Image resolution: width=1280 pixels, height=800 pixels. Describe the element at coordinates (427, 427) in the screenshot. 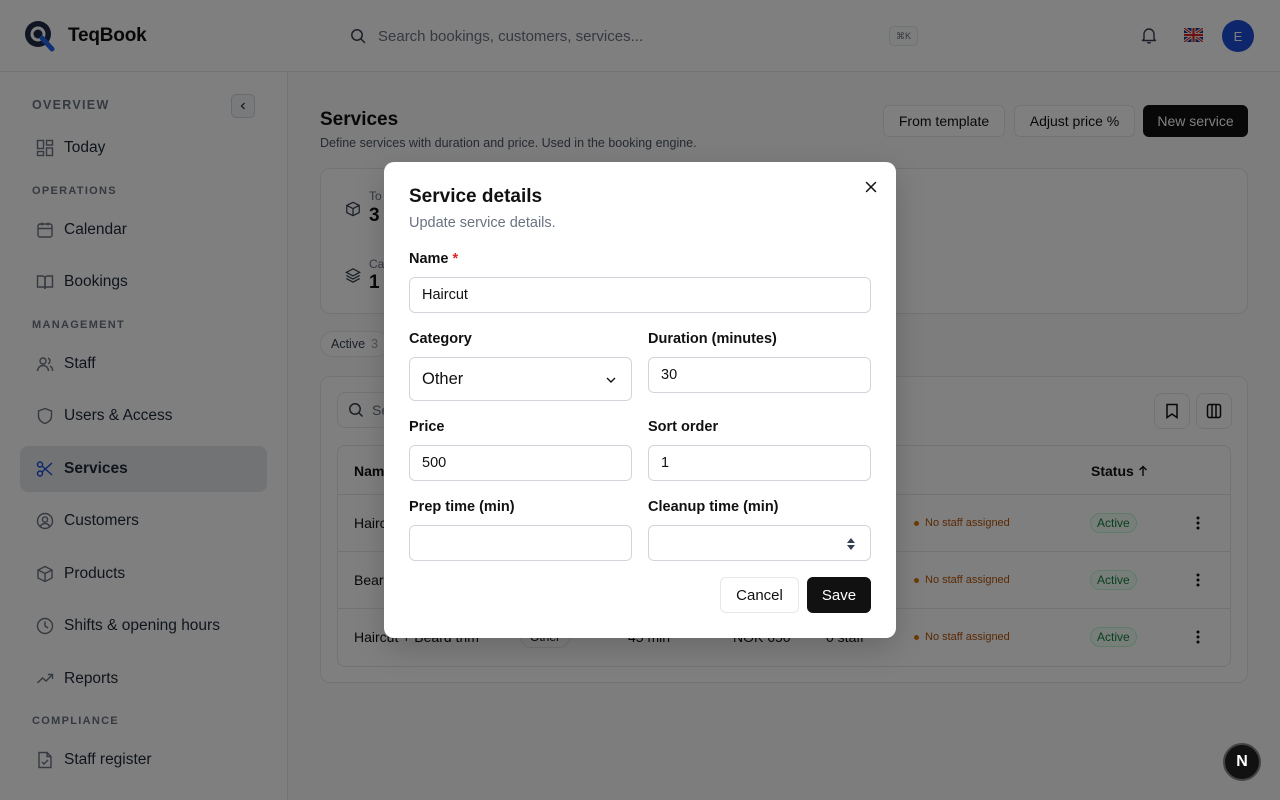

I see `price-label: Price` at that location.